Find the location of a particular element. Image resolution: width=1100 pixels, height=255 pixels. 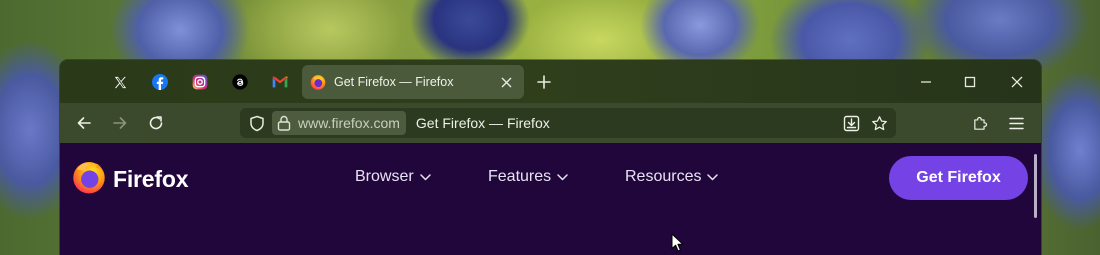

new-tab-icon is located at coordinates (544, 82).